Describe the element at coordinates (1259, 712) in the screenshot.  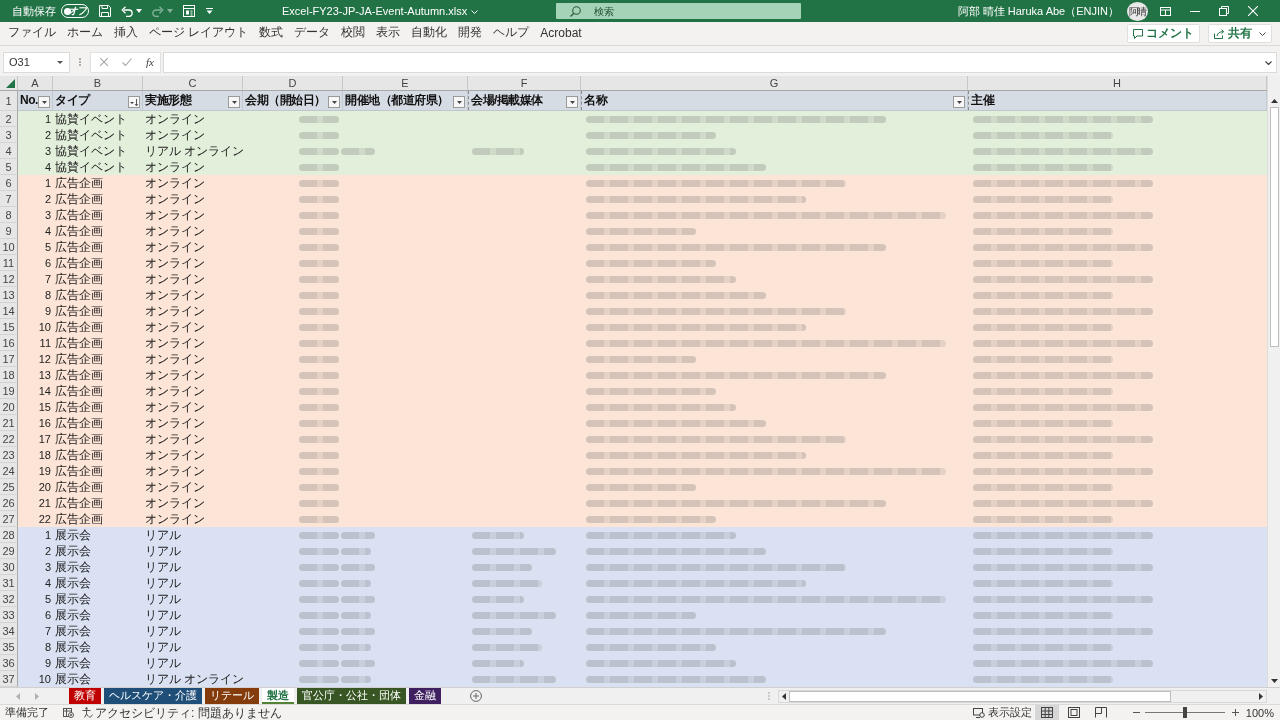
I see `zoom-level: 100%` at that location.